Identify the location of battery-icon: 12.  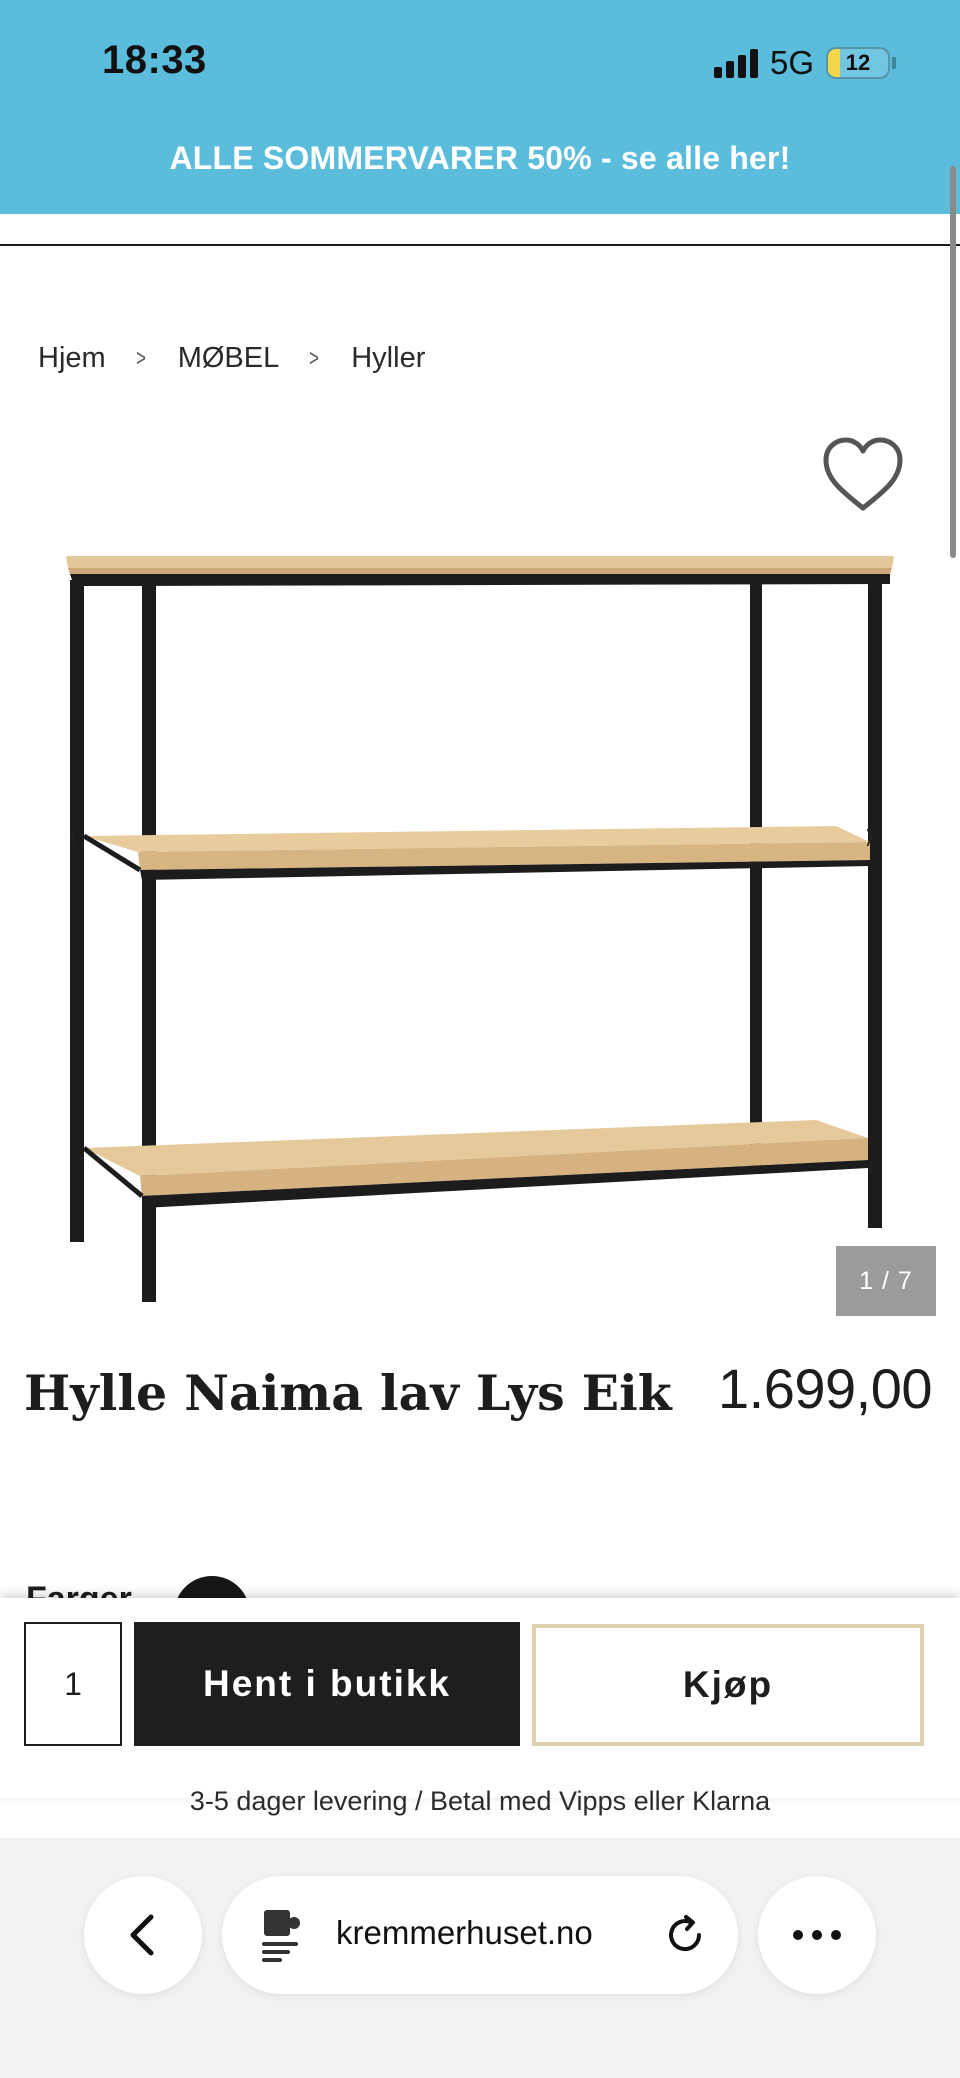
(858, 63).